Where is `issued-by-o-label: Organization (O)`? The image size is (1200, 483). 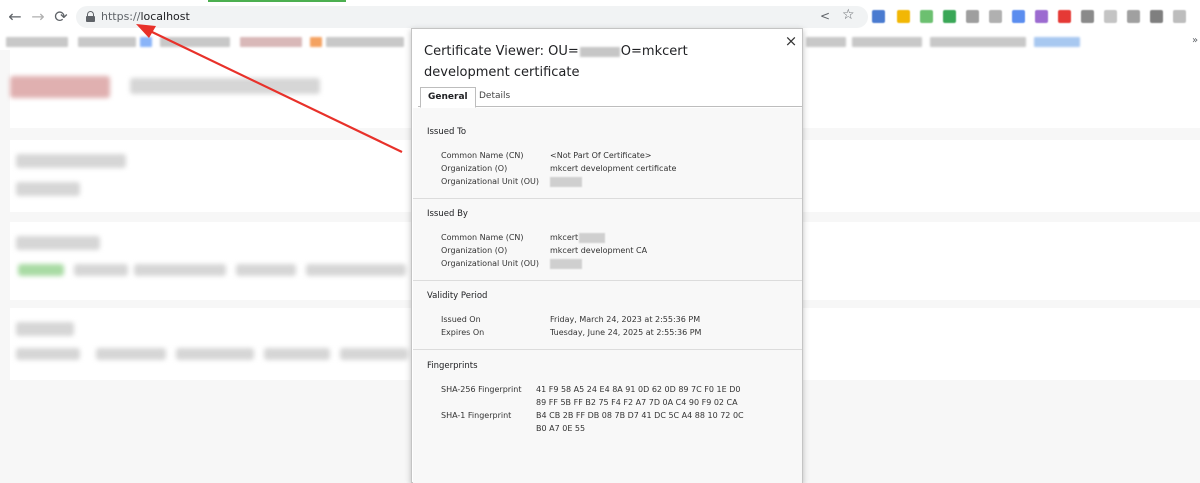
issued-by-o-label: Organization (O) is located at coordinates (474, 250).